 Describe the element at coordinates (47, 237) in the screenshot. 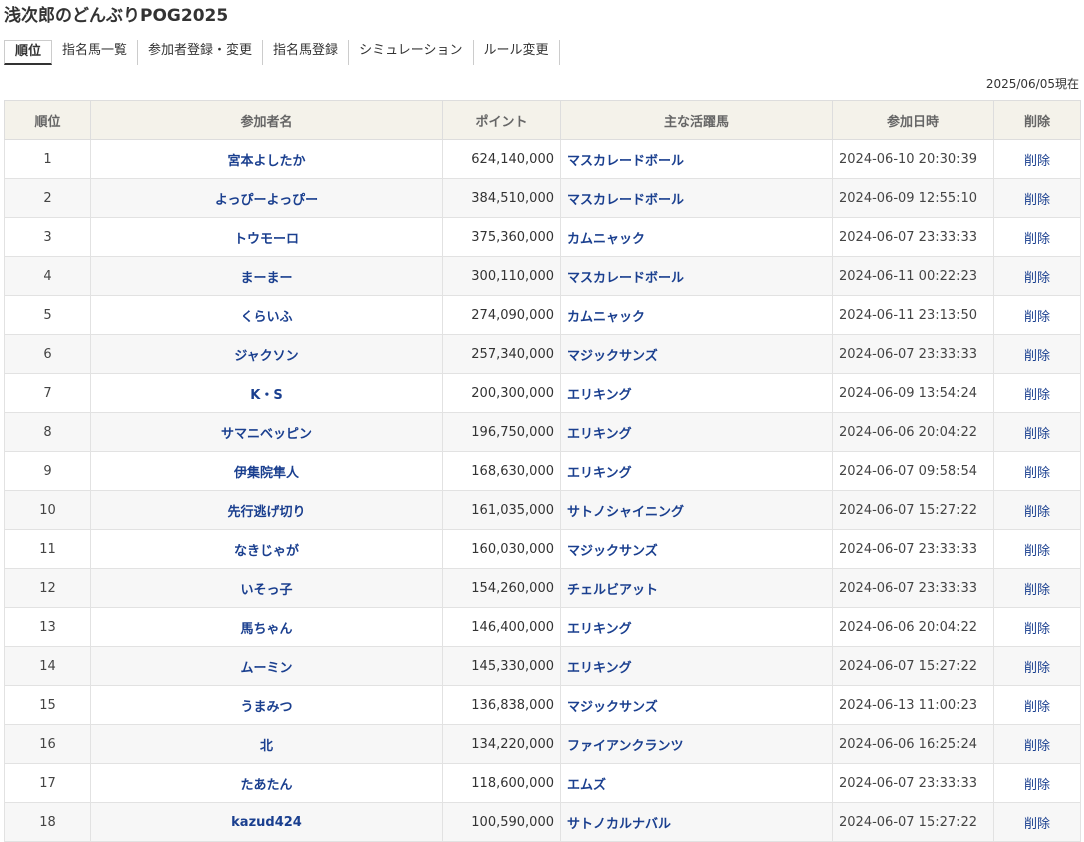

I see `rank-cell: 3` at that location.